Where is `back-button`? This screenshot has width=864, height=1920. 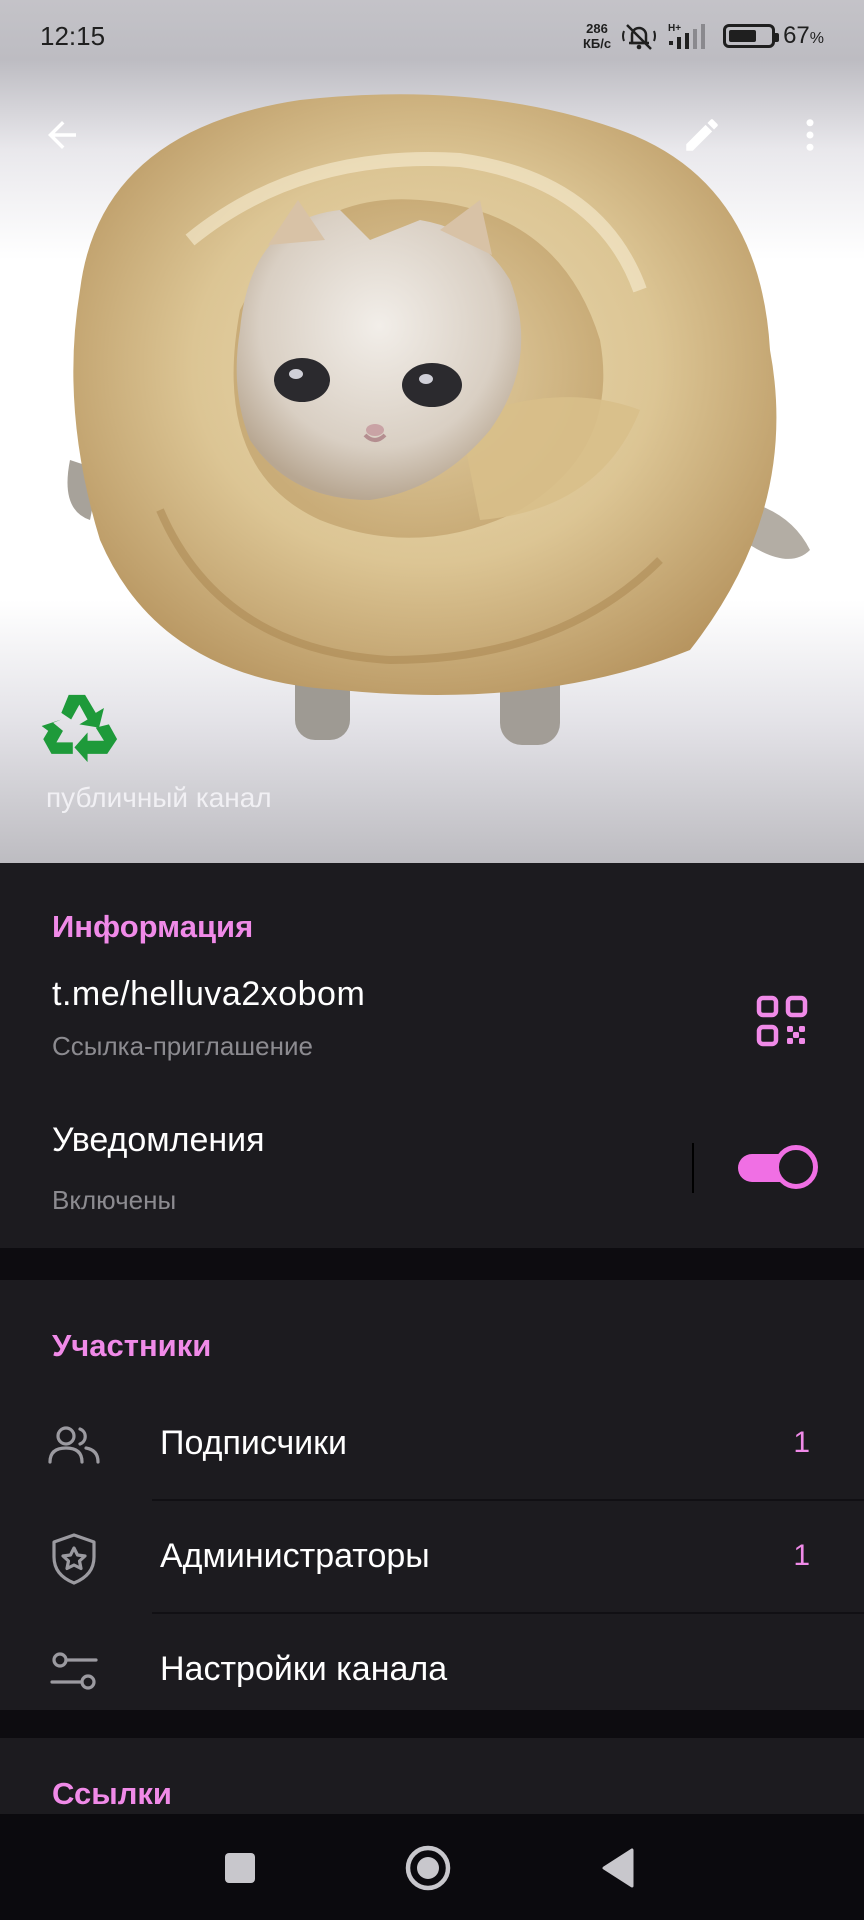
back-button is located at coordinates (62, 135).